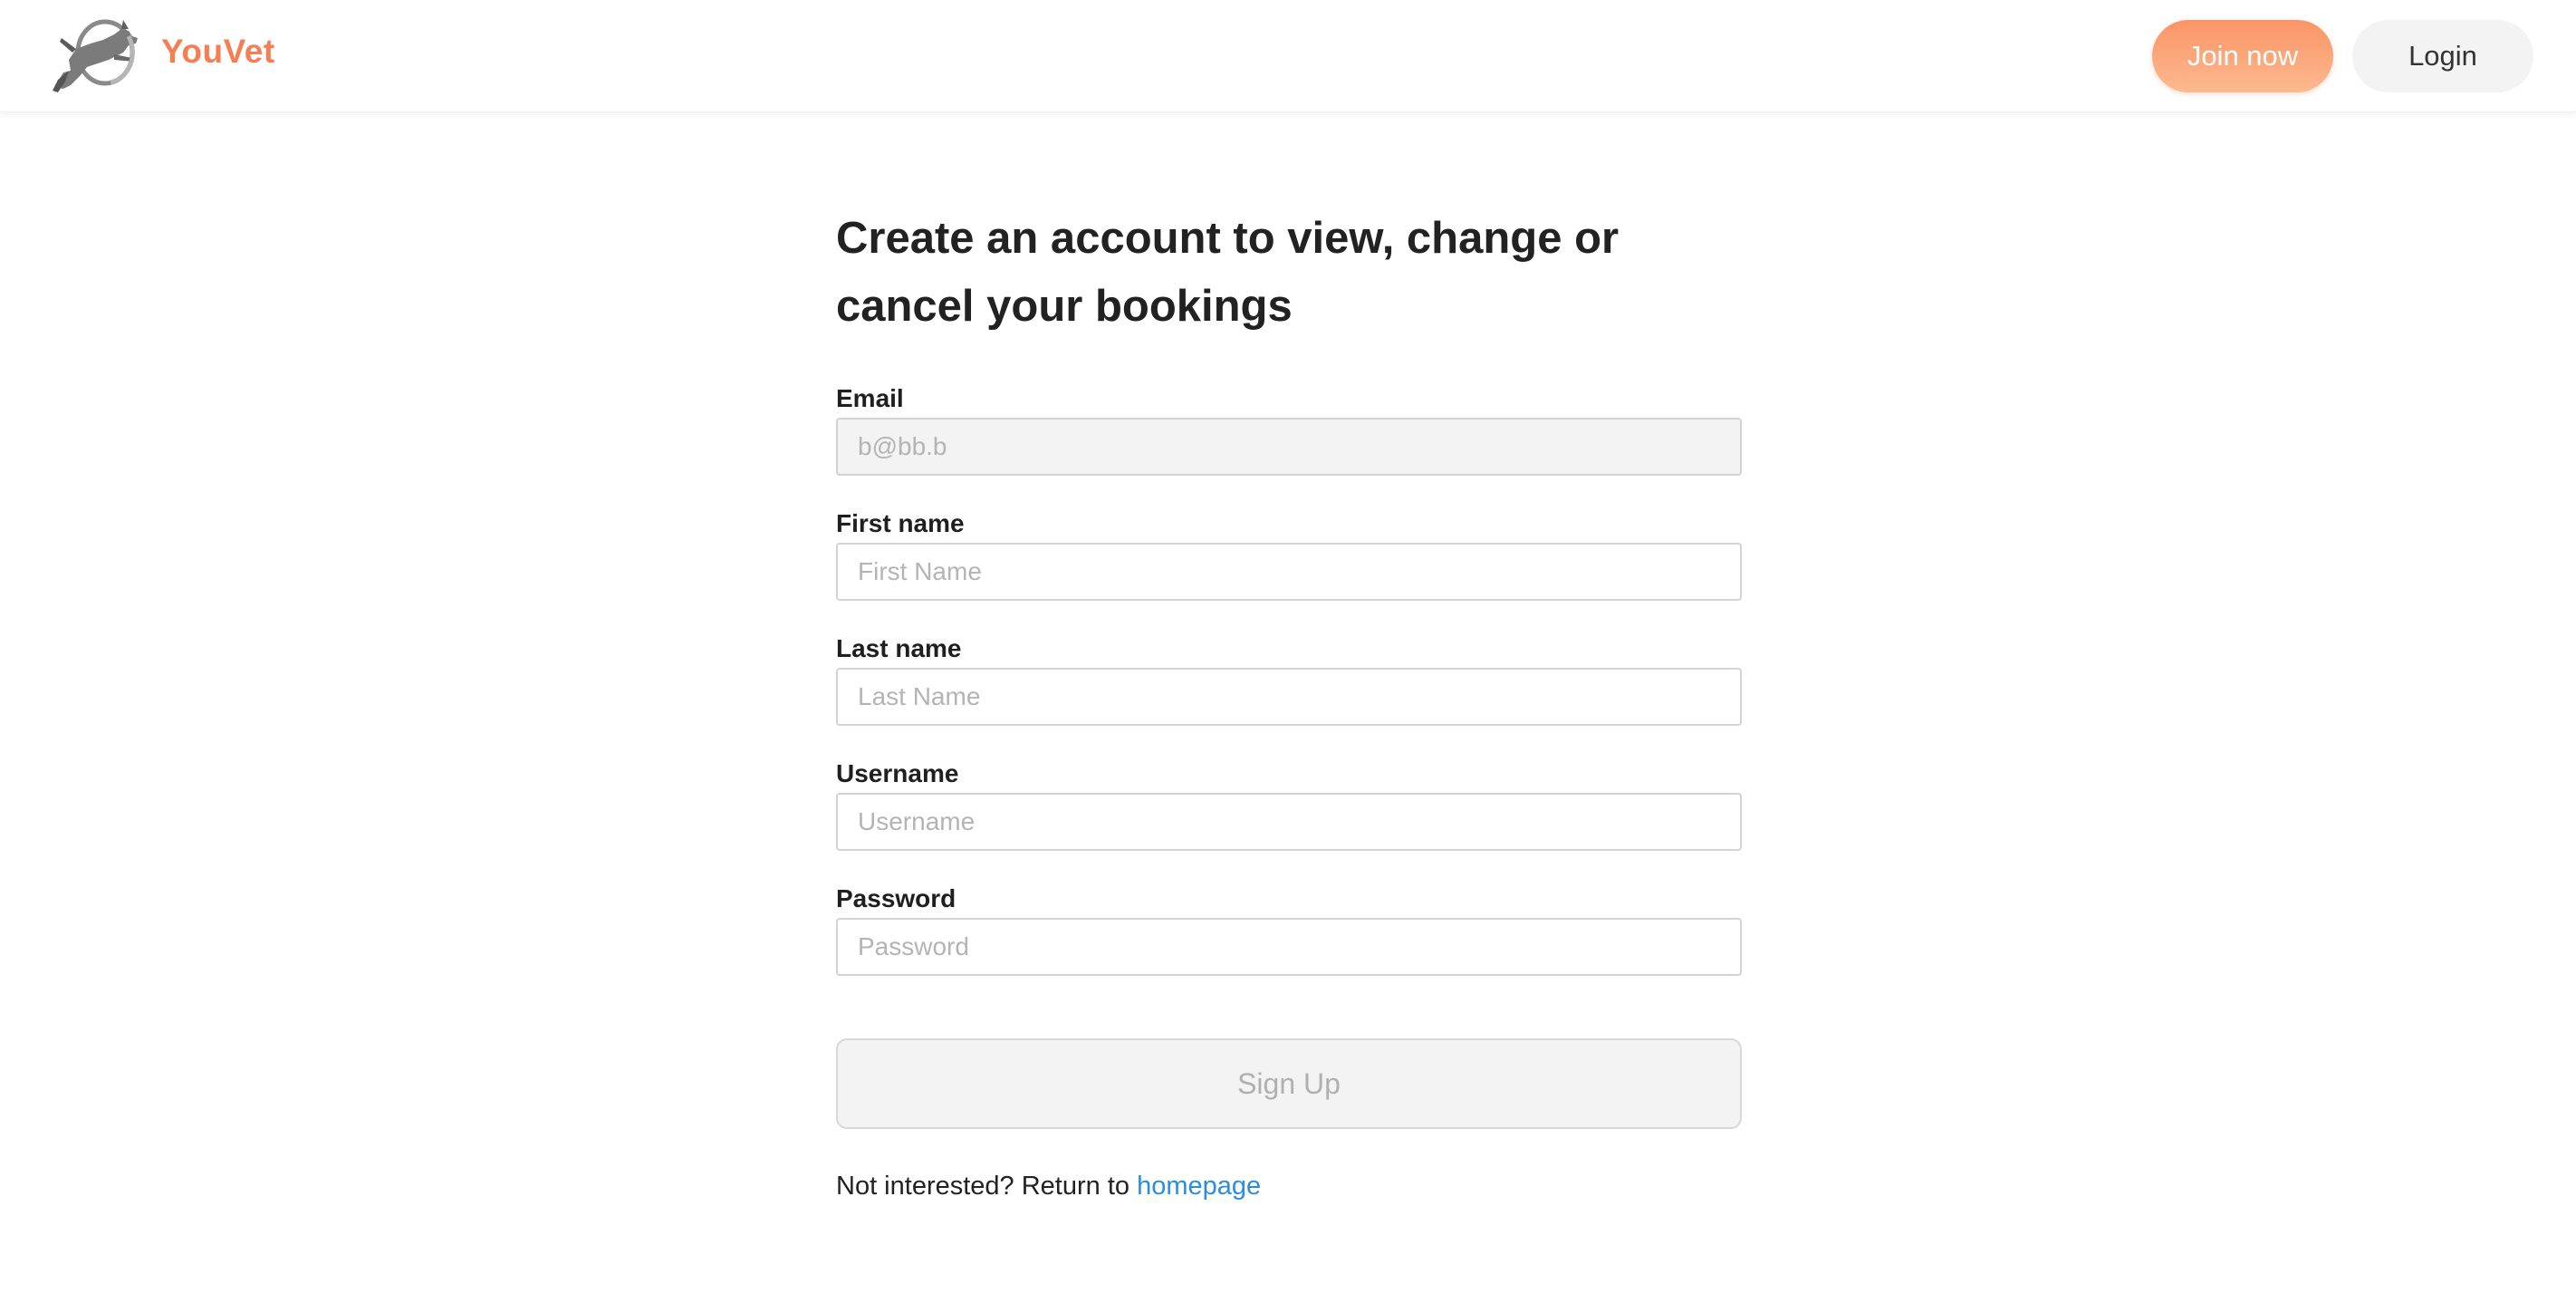  What do you see at coordinates (1288, 56) in the screenshot?
I see `top-navigation-bar: YouVet Join now Login` at bounding box center [1288, 56].